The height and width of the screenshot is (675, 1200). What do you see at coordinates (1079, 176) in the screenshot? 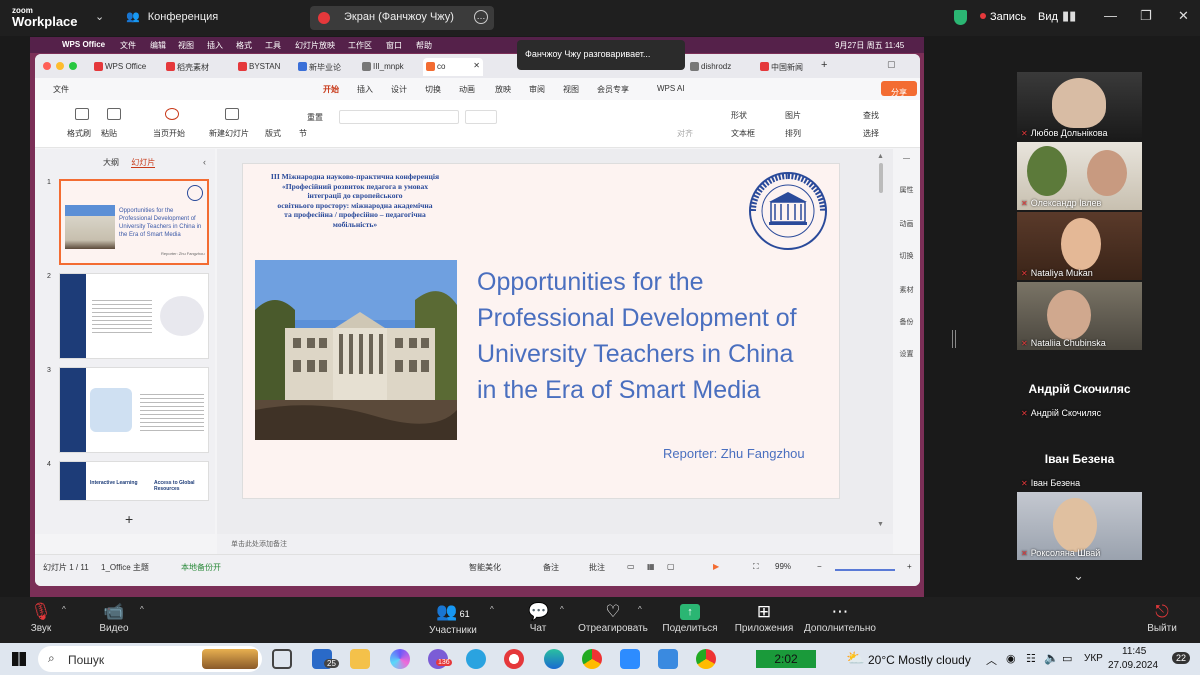
I see `participant-tile: Олександр Івлев` at bounding box center [1079, 176].